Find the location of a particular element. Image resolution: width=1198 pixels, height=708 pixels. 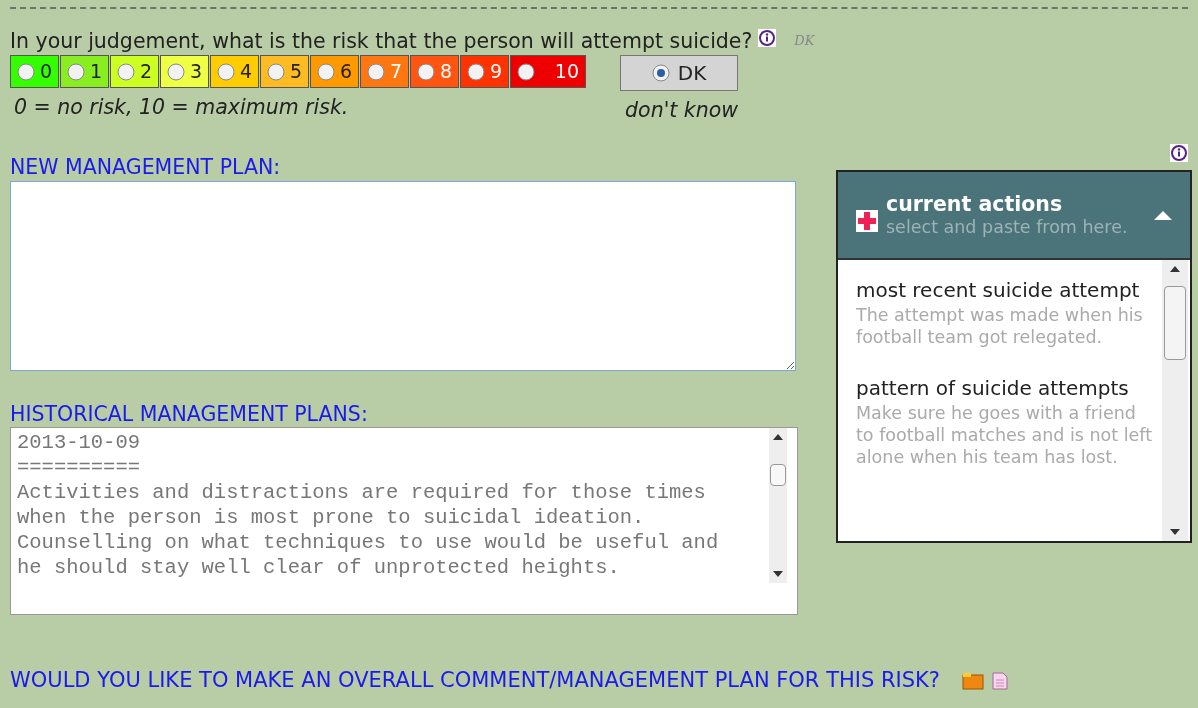

panel-subtitle: select and paste from here. is located at coordinates (1007, 226).